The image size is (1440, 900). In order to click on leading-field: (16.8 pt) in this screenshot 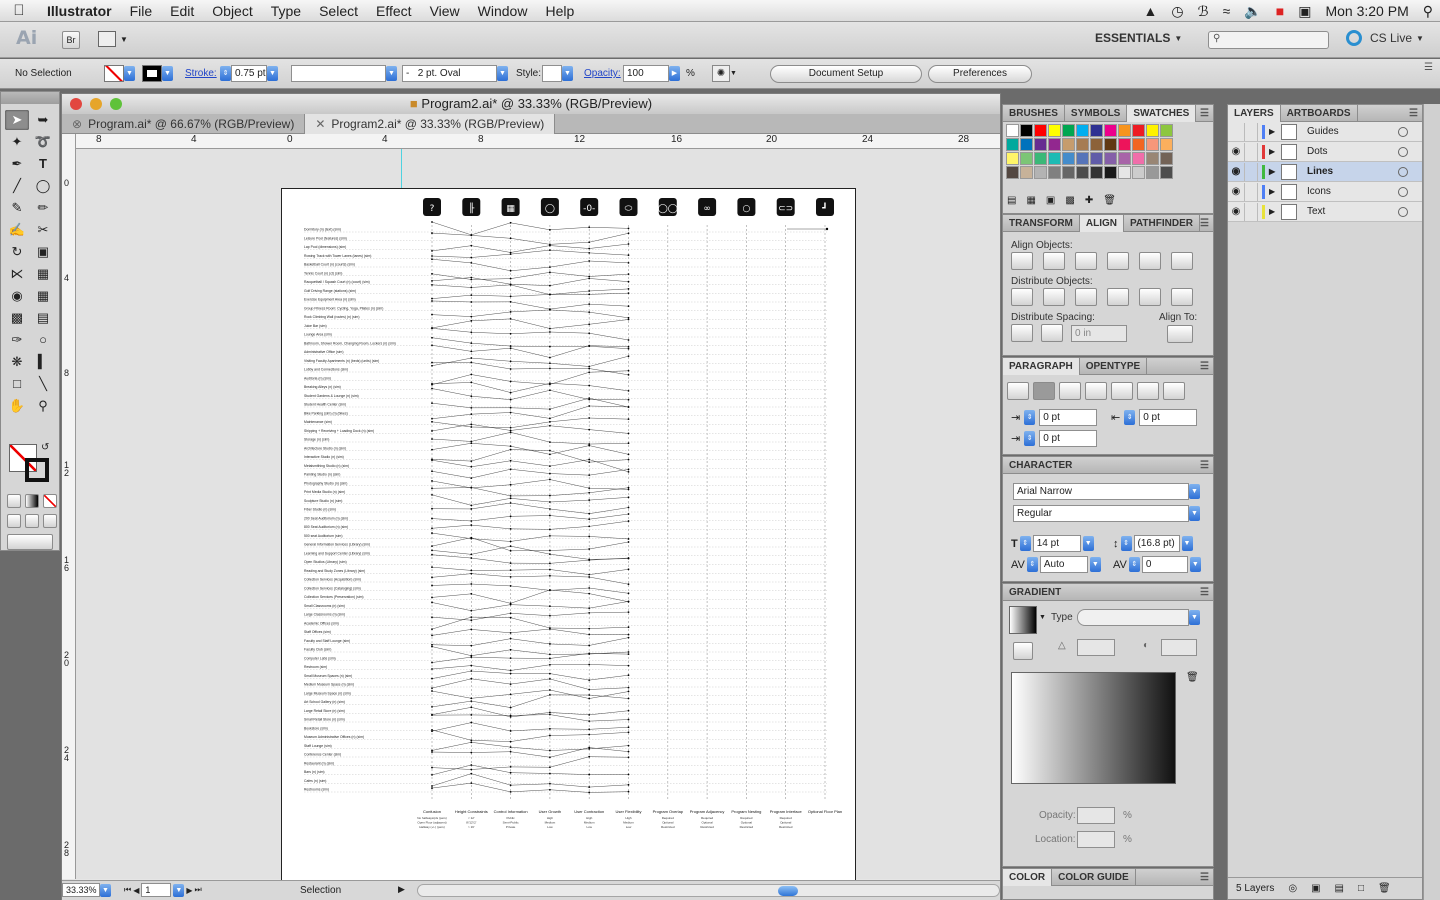, I will do `click(1156, 543)`.